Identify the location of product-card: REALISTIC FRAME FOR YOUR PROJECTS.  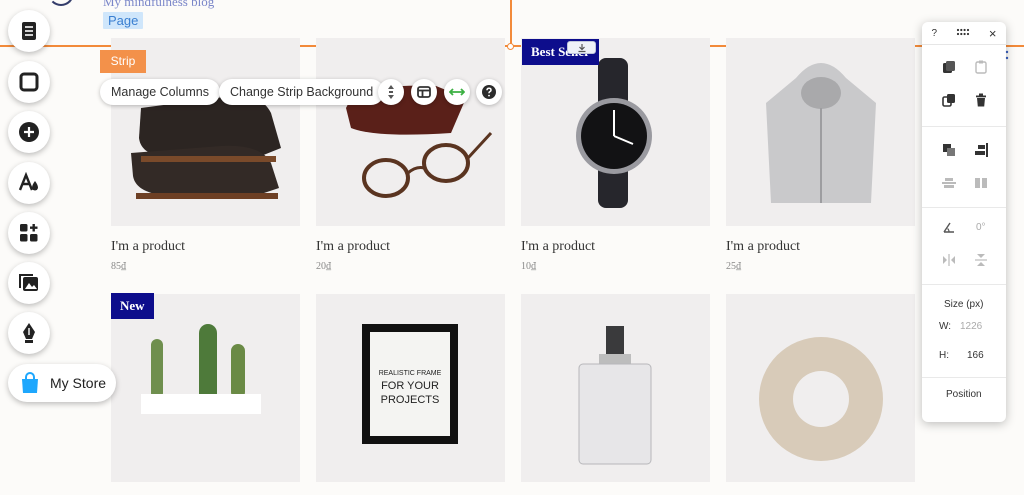
(410, 394).